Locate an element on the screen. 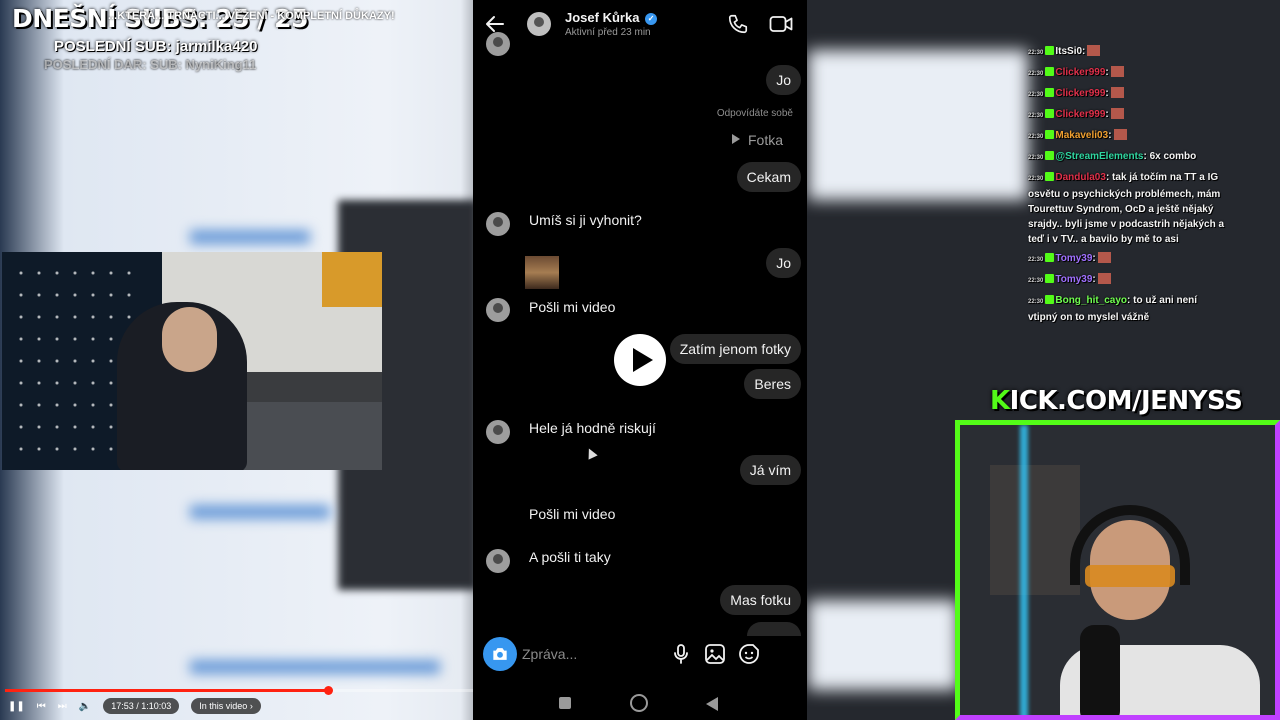  in-this-video-label: In this video is located at coordinates (223, 706).